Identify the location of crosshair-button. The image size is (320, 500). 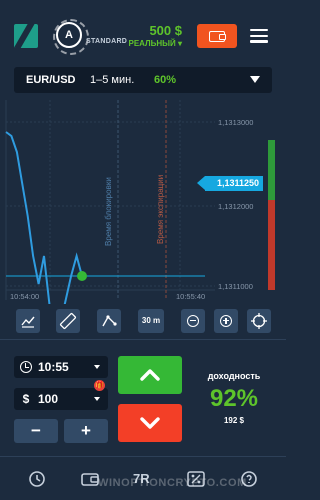
(259, 321).